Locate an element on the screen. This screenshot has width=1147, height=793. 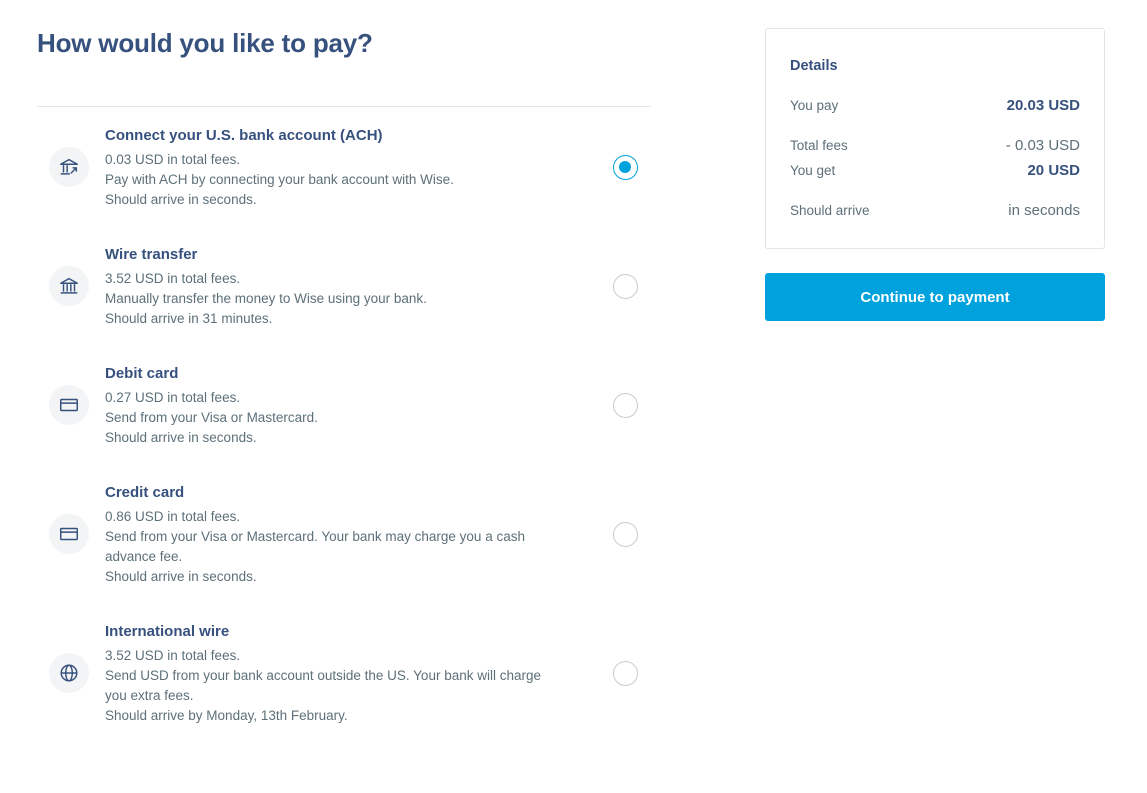
bank-connect-icon is located at coordinates (69, 167).